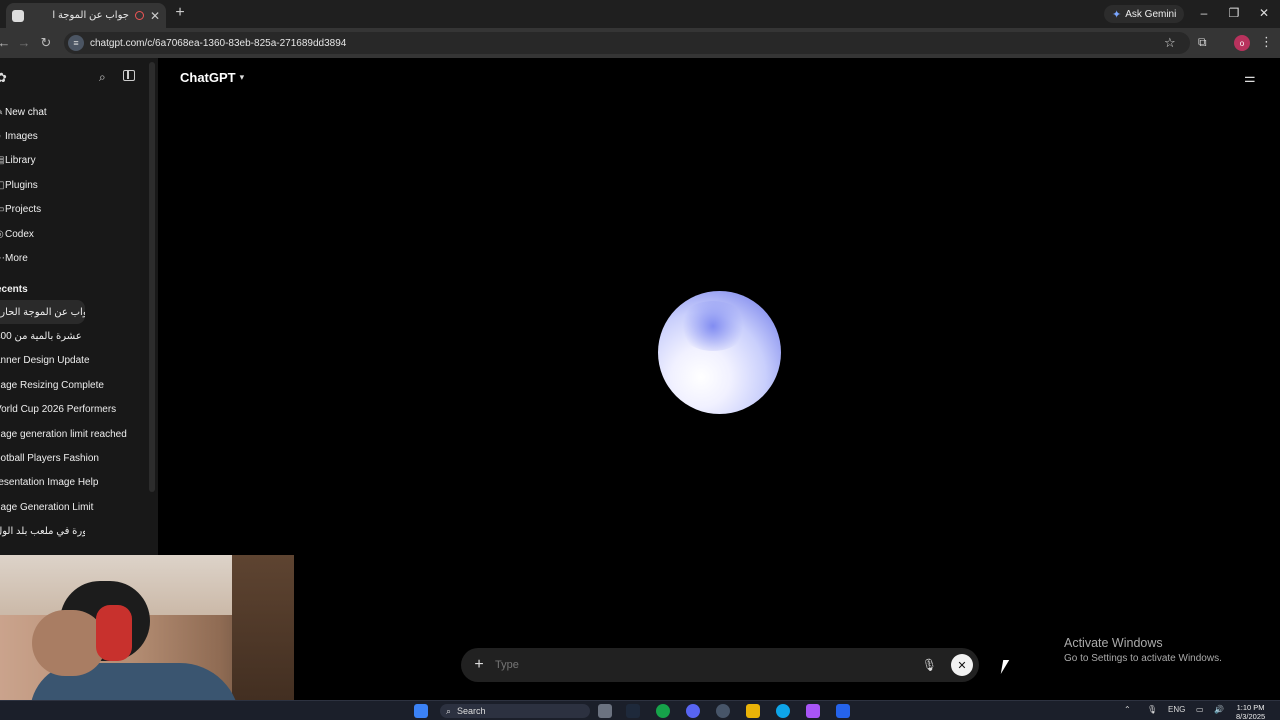 Image resolution: width=1280 pixels, height=720 pixels. Describe the element at coordinates (79, 112) in the screenshot. I see `sidebar-item-new-chat: ✎New chat` at that location.